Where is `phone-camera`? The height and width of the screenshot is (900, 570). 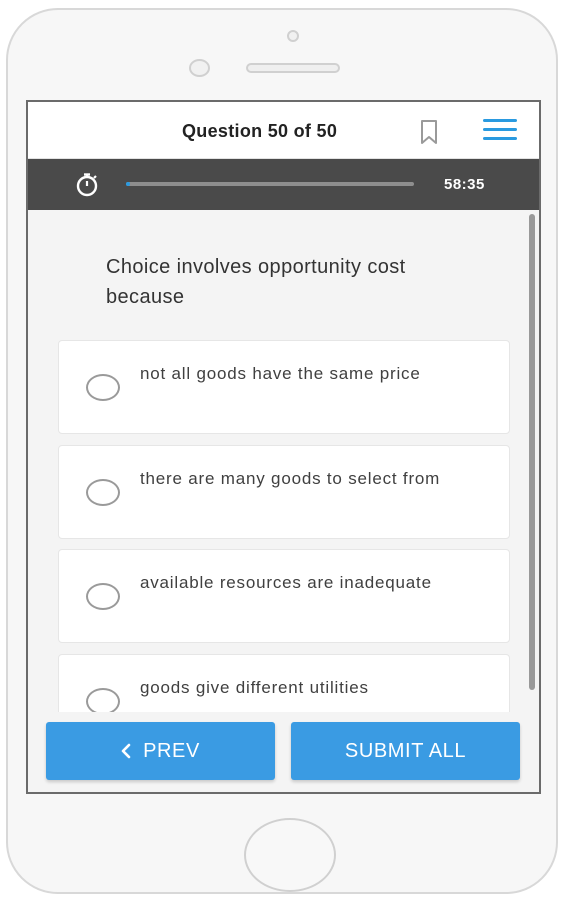
phone-camera is located at coordinates (293, 36).